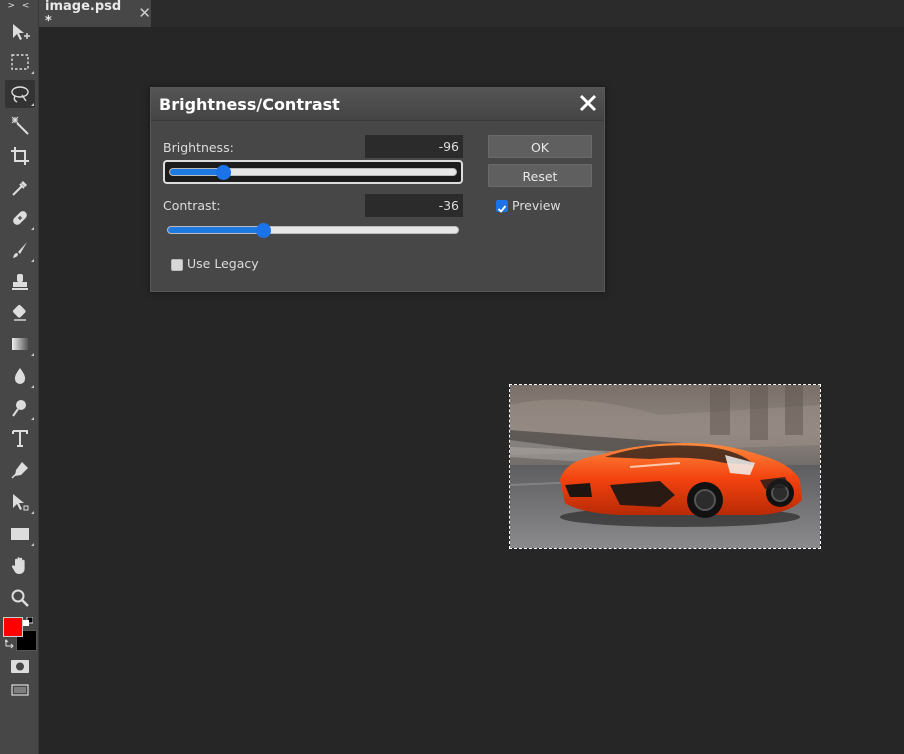  I want to click on crop-icon, so click(20, 156).